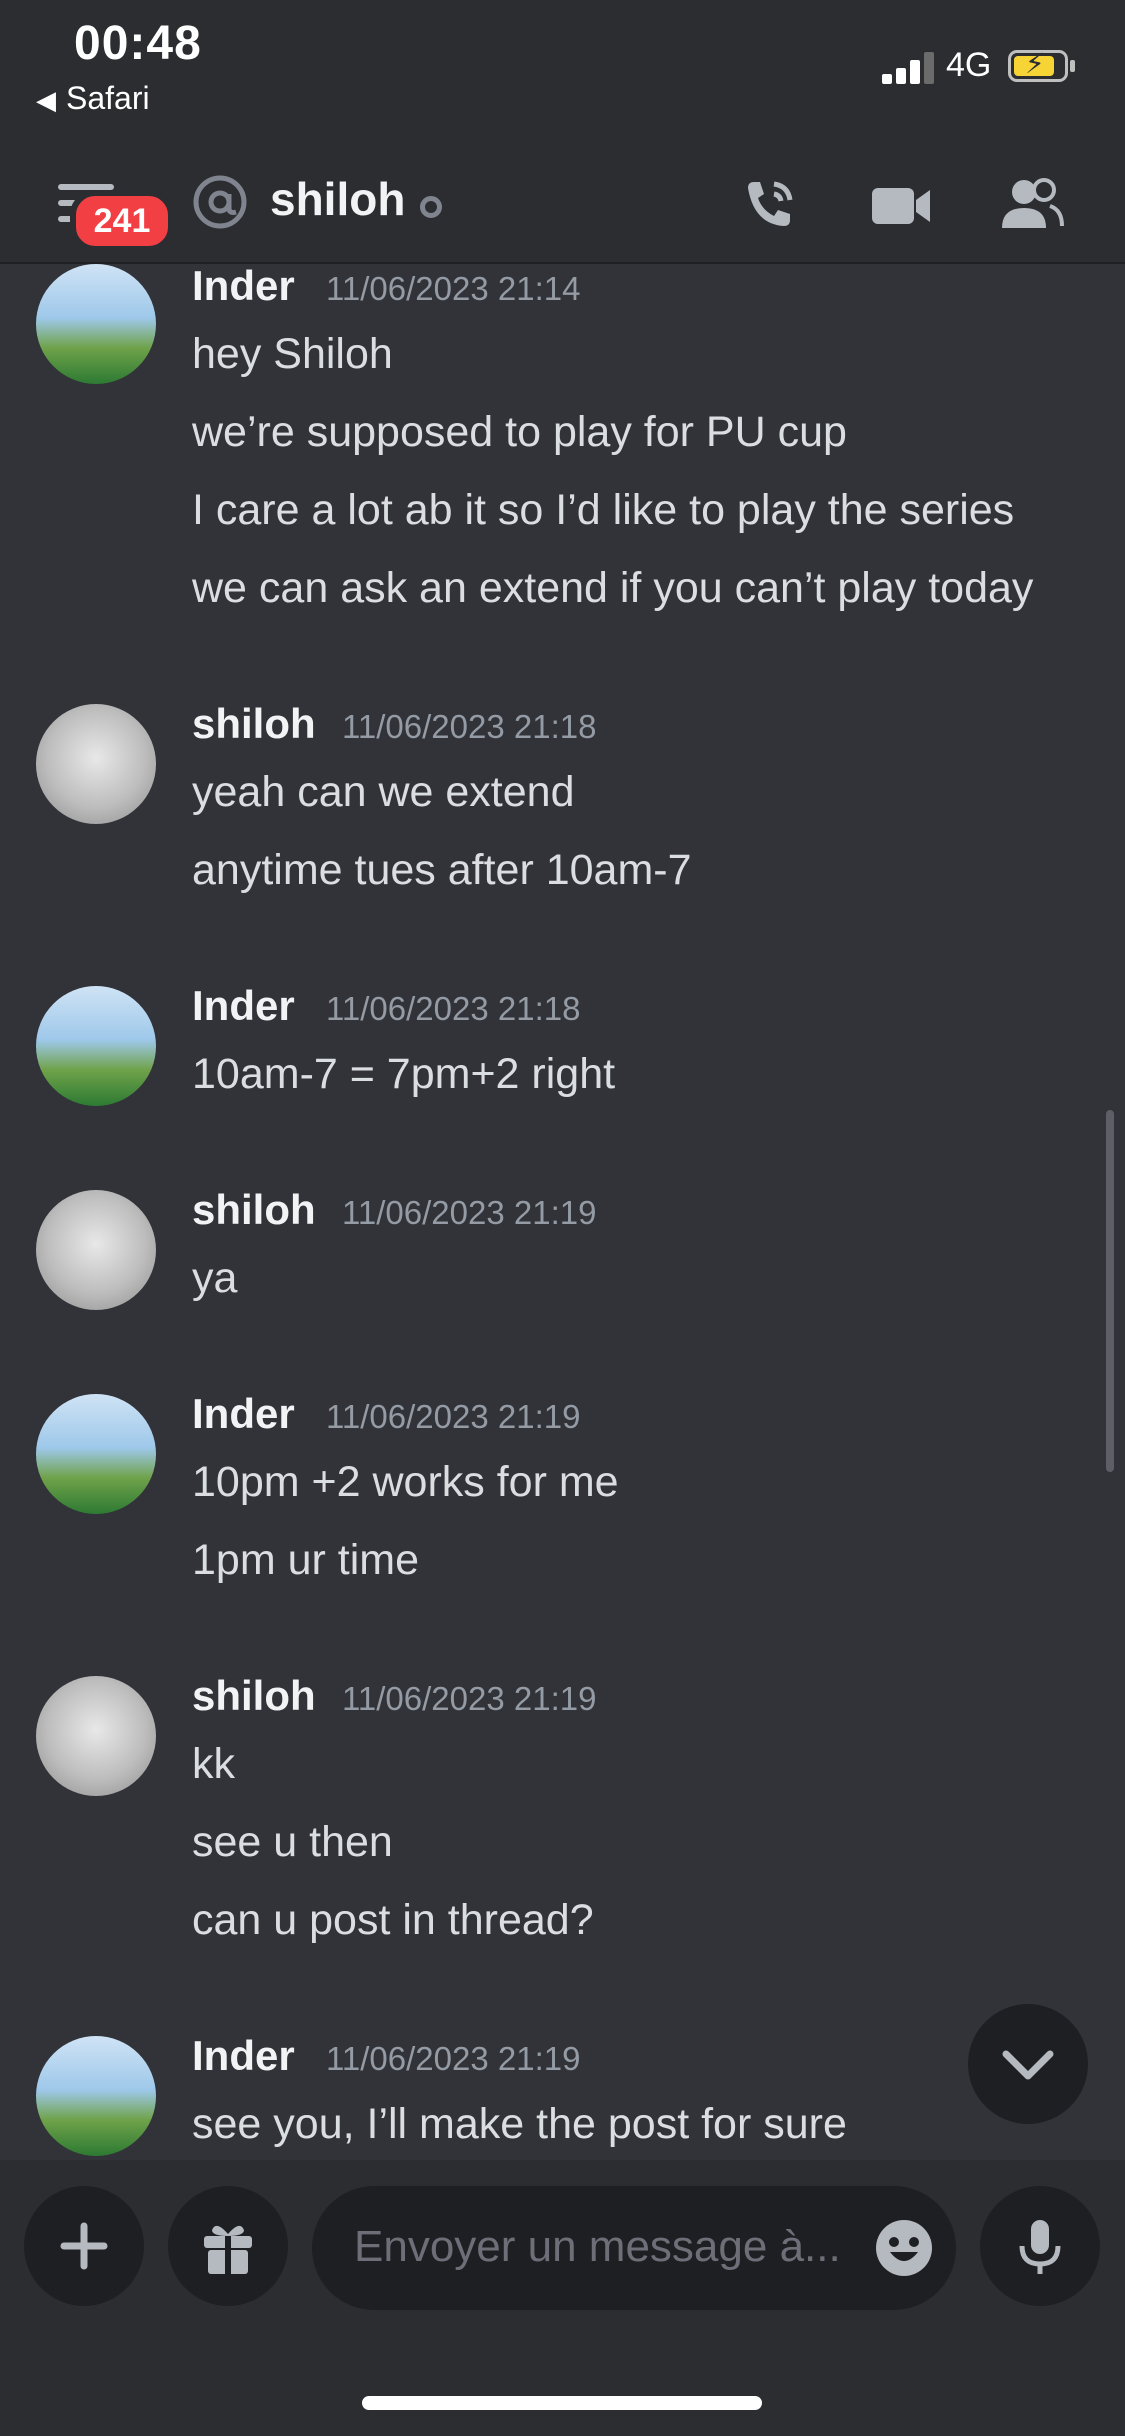 This screenshot has height=2436, width=1125. Describe the element at coordinates (562, 2403) in the screenshot. I see `home-indicator` at that location.